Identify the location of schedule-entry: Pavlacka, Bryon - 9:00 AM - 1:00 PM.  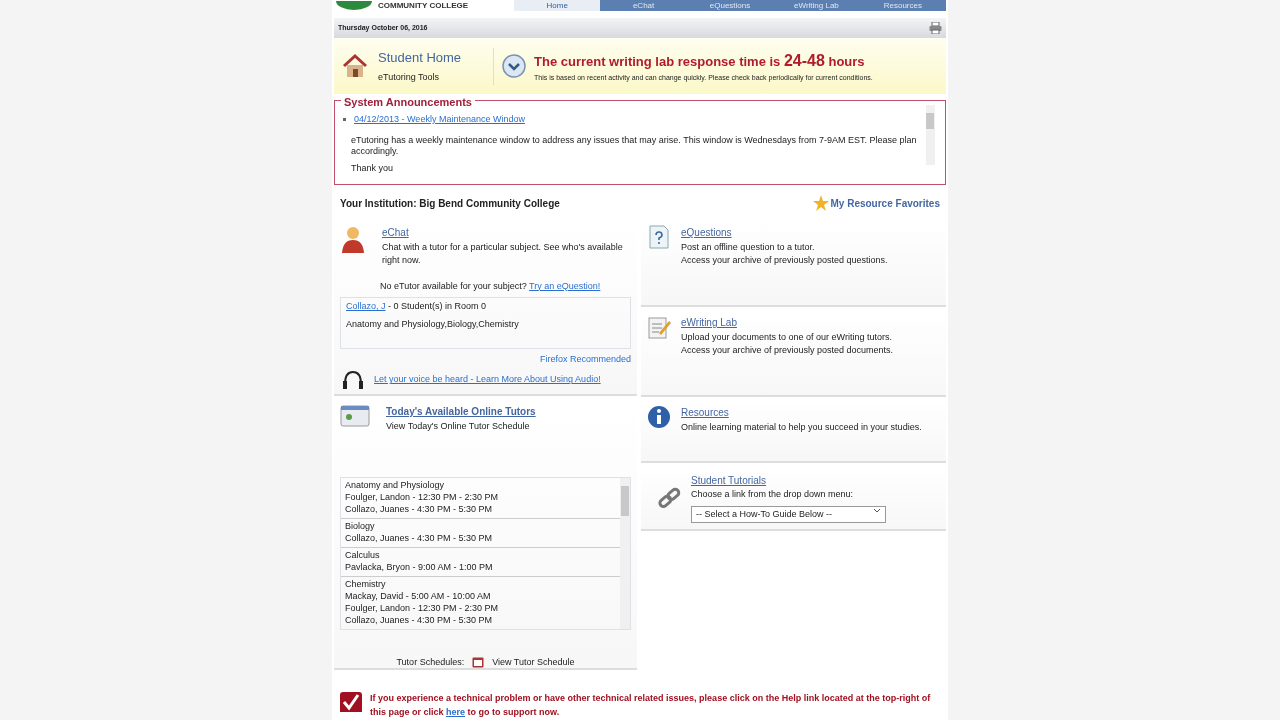
(419, 567).